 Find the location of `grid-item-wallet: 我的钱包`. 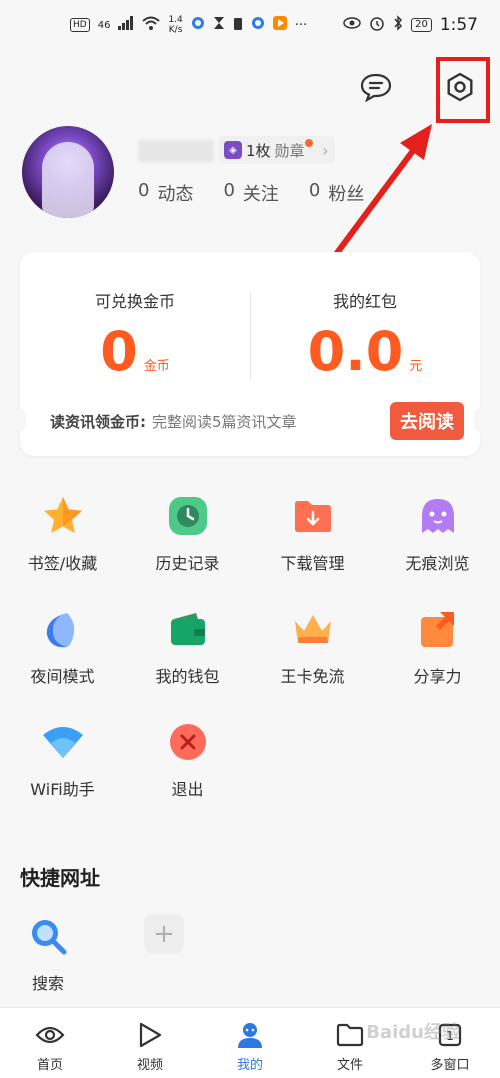

grid-item-wallet: 我的钱包 is located at coordinates (187, 663).